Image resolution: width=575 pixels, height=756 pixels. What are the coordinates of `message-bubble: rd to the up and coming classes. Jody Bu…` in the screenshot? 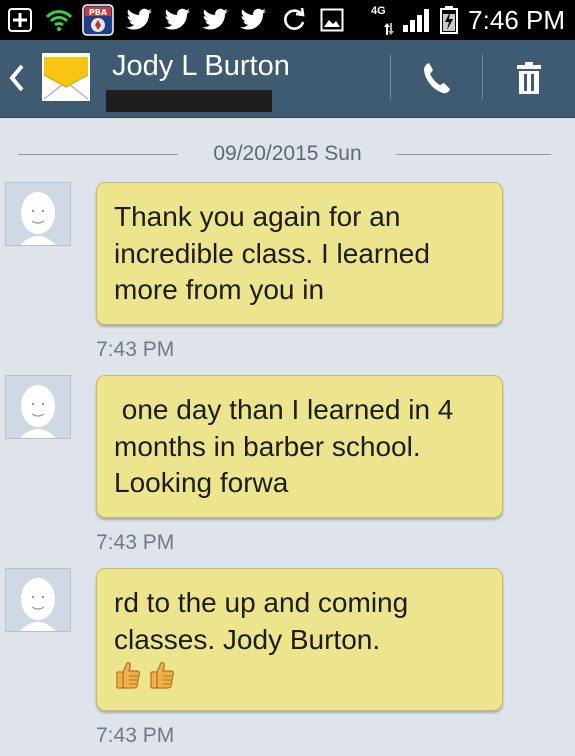 It's located at (299, 639).